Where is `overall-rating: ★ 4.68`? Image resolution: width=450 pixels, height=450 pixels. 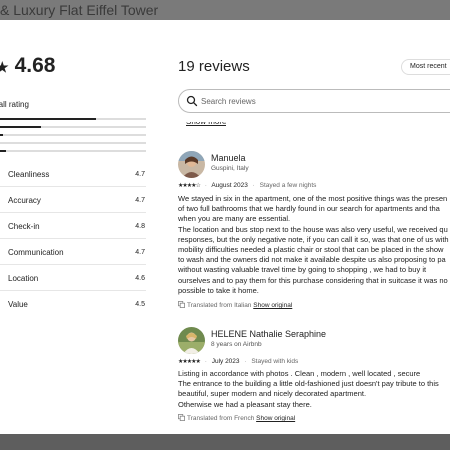
overall-rating: ★ 4.68 is located at coordinates (27, 66).